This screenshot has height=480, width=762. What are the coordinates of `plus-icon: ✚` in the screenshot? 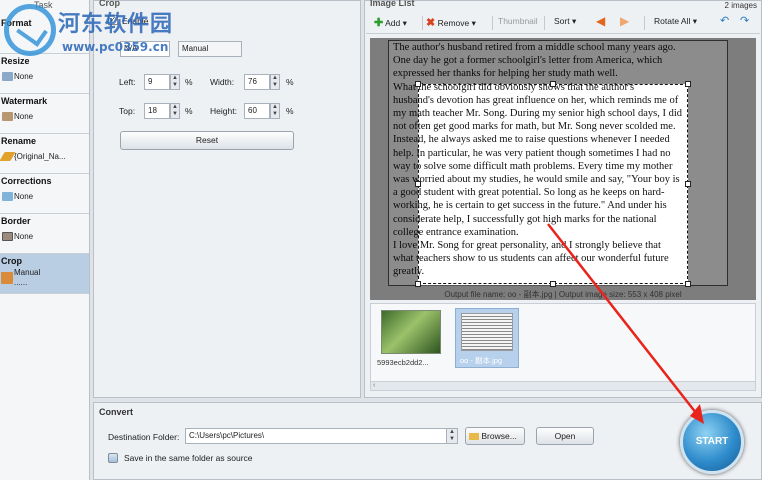 It's located at (379, 23).